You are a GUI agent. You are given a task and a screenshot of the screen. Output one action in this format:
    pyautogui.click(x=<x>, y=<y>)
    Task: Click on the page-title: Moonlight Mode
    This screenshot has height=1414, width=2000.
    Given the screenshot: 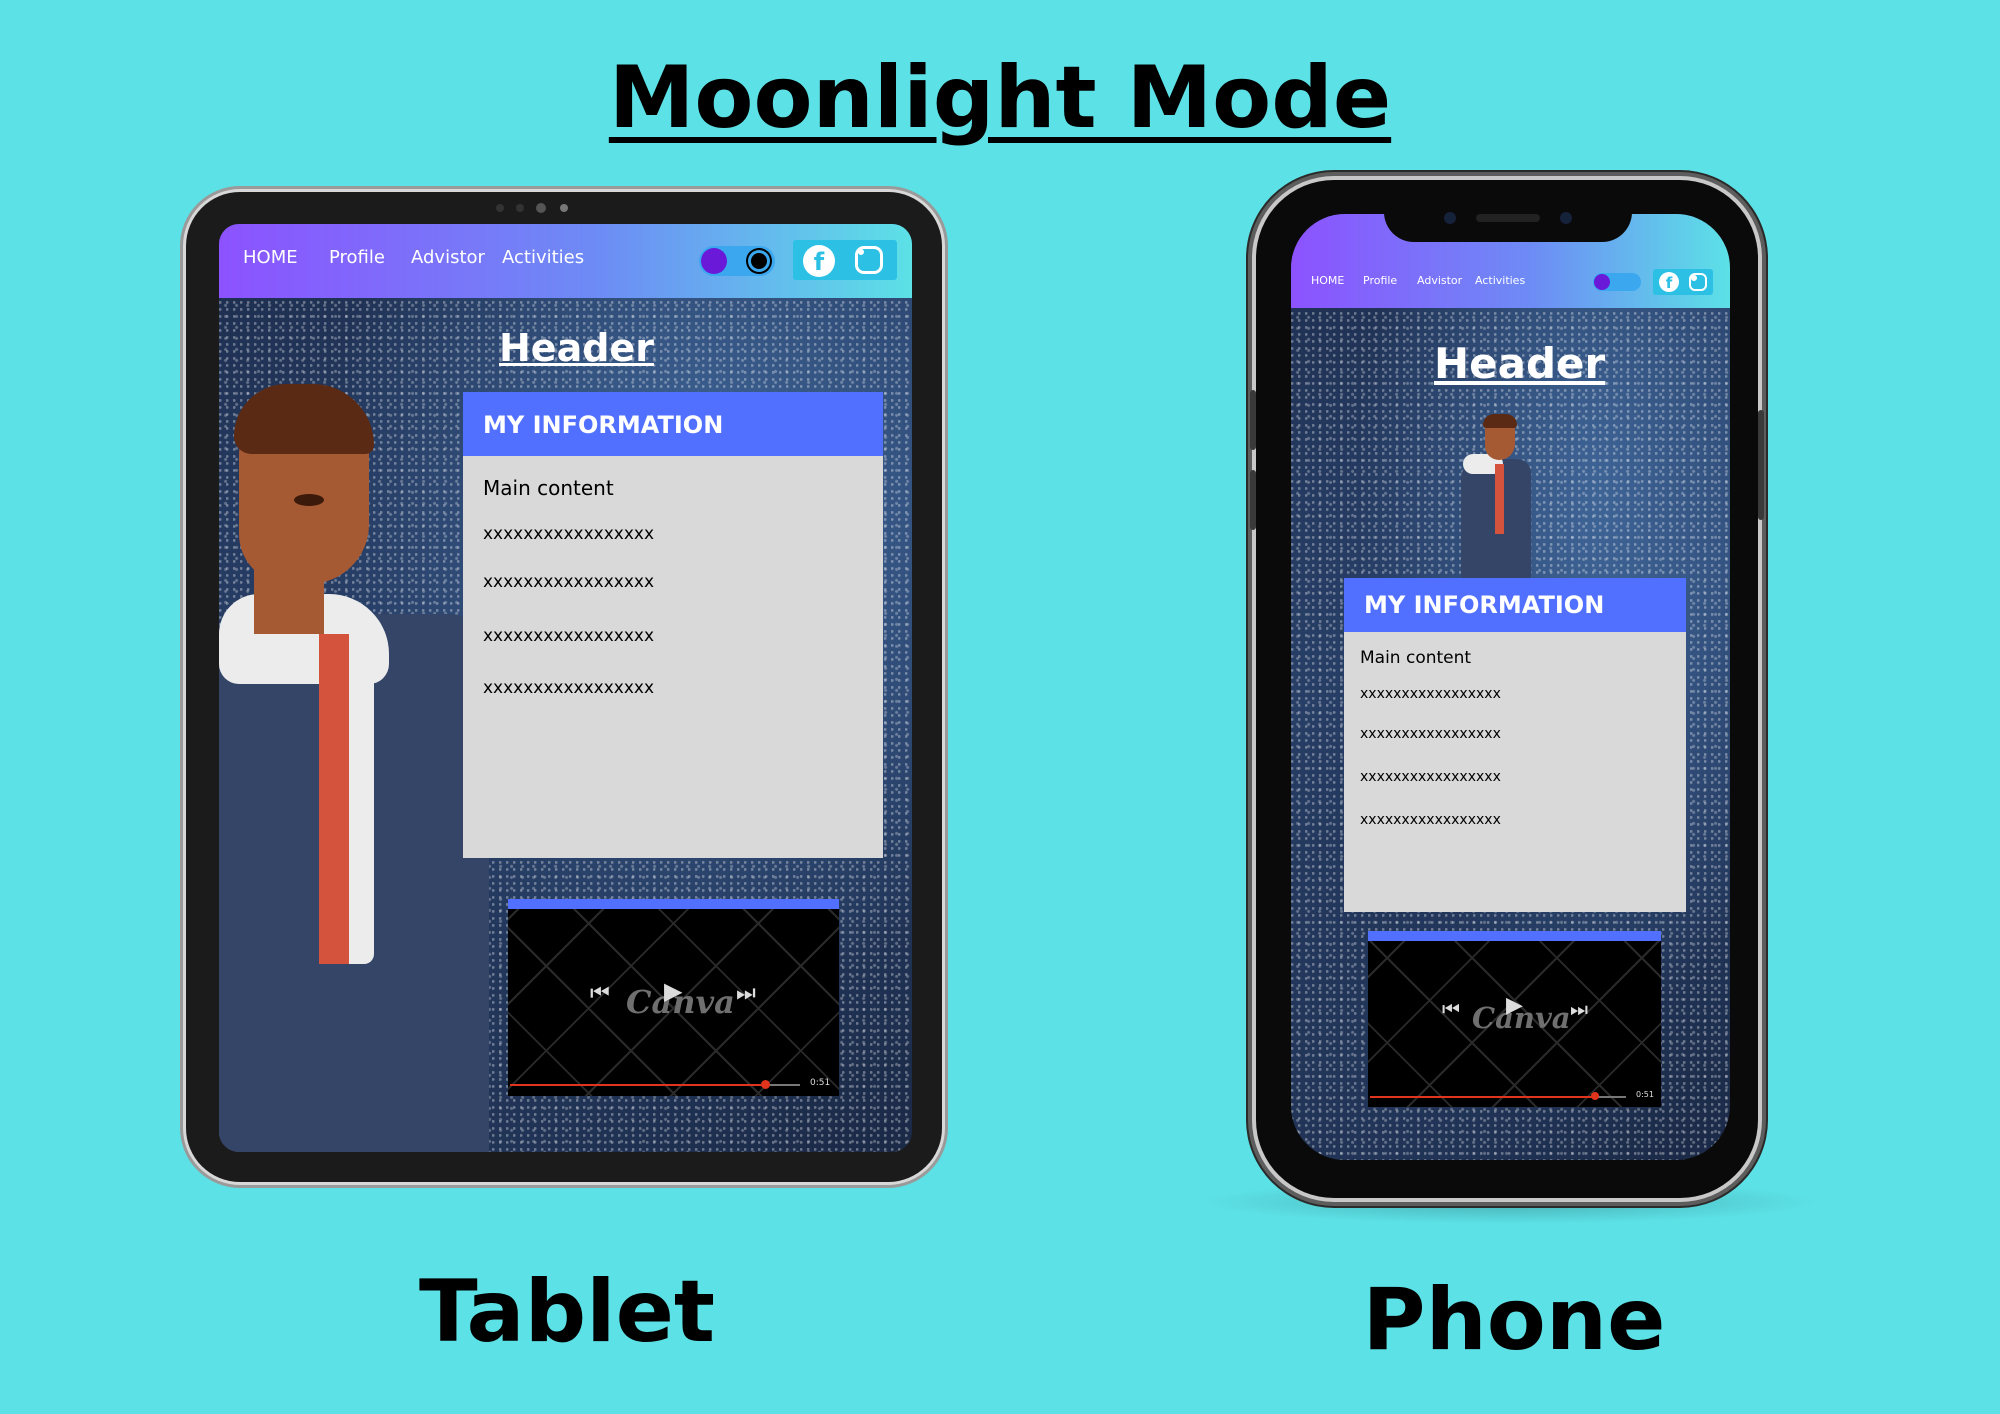 What is the action you would take?
    pyautogui.click(x=1000, y=98)
    